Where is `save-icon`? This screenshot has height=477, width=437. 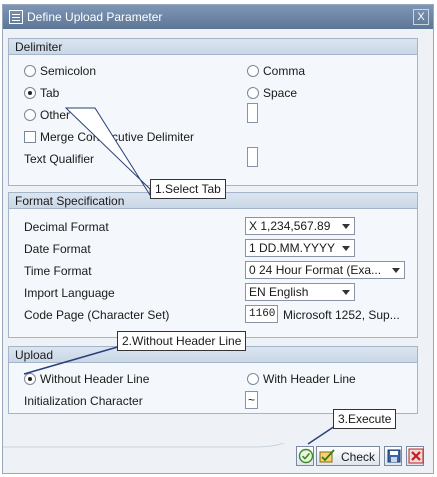 save-icon is located at coordinates (394, 456).